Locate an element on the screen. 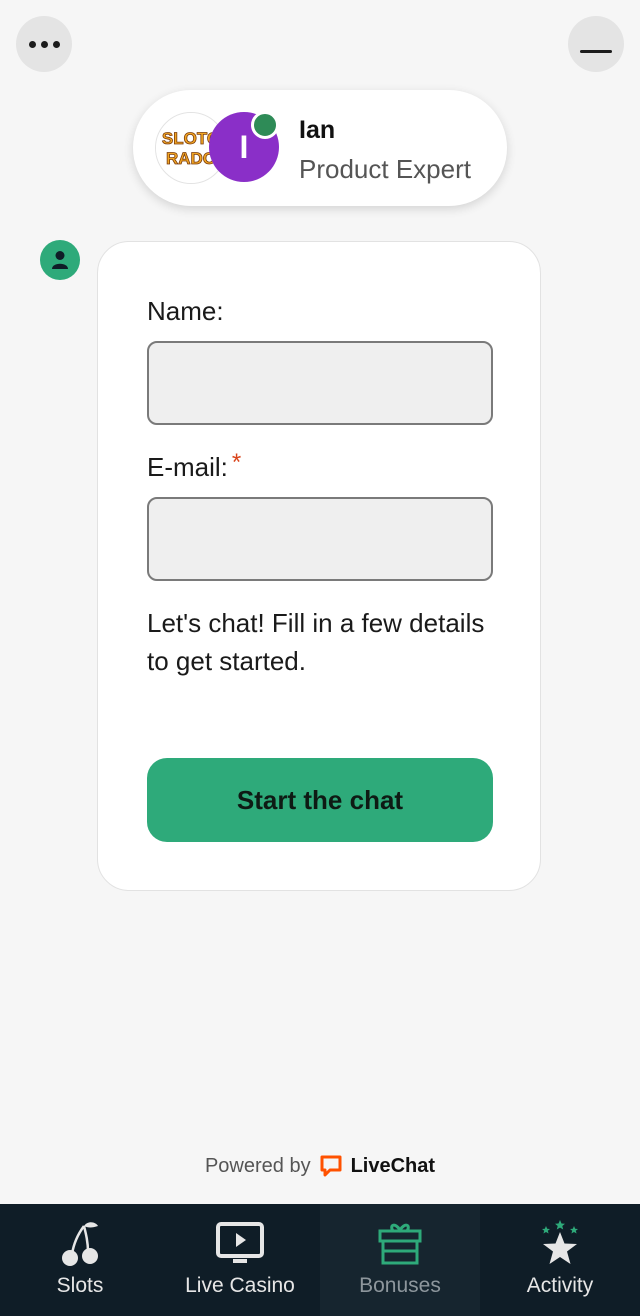 This screenshot has height=1316, width=640. gift-icon is located at coordinates (400, 1244).